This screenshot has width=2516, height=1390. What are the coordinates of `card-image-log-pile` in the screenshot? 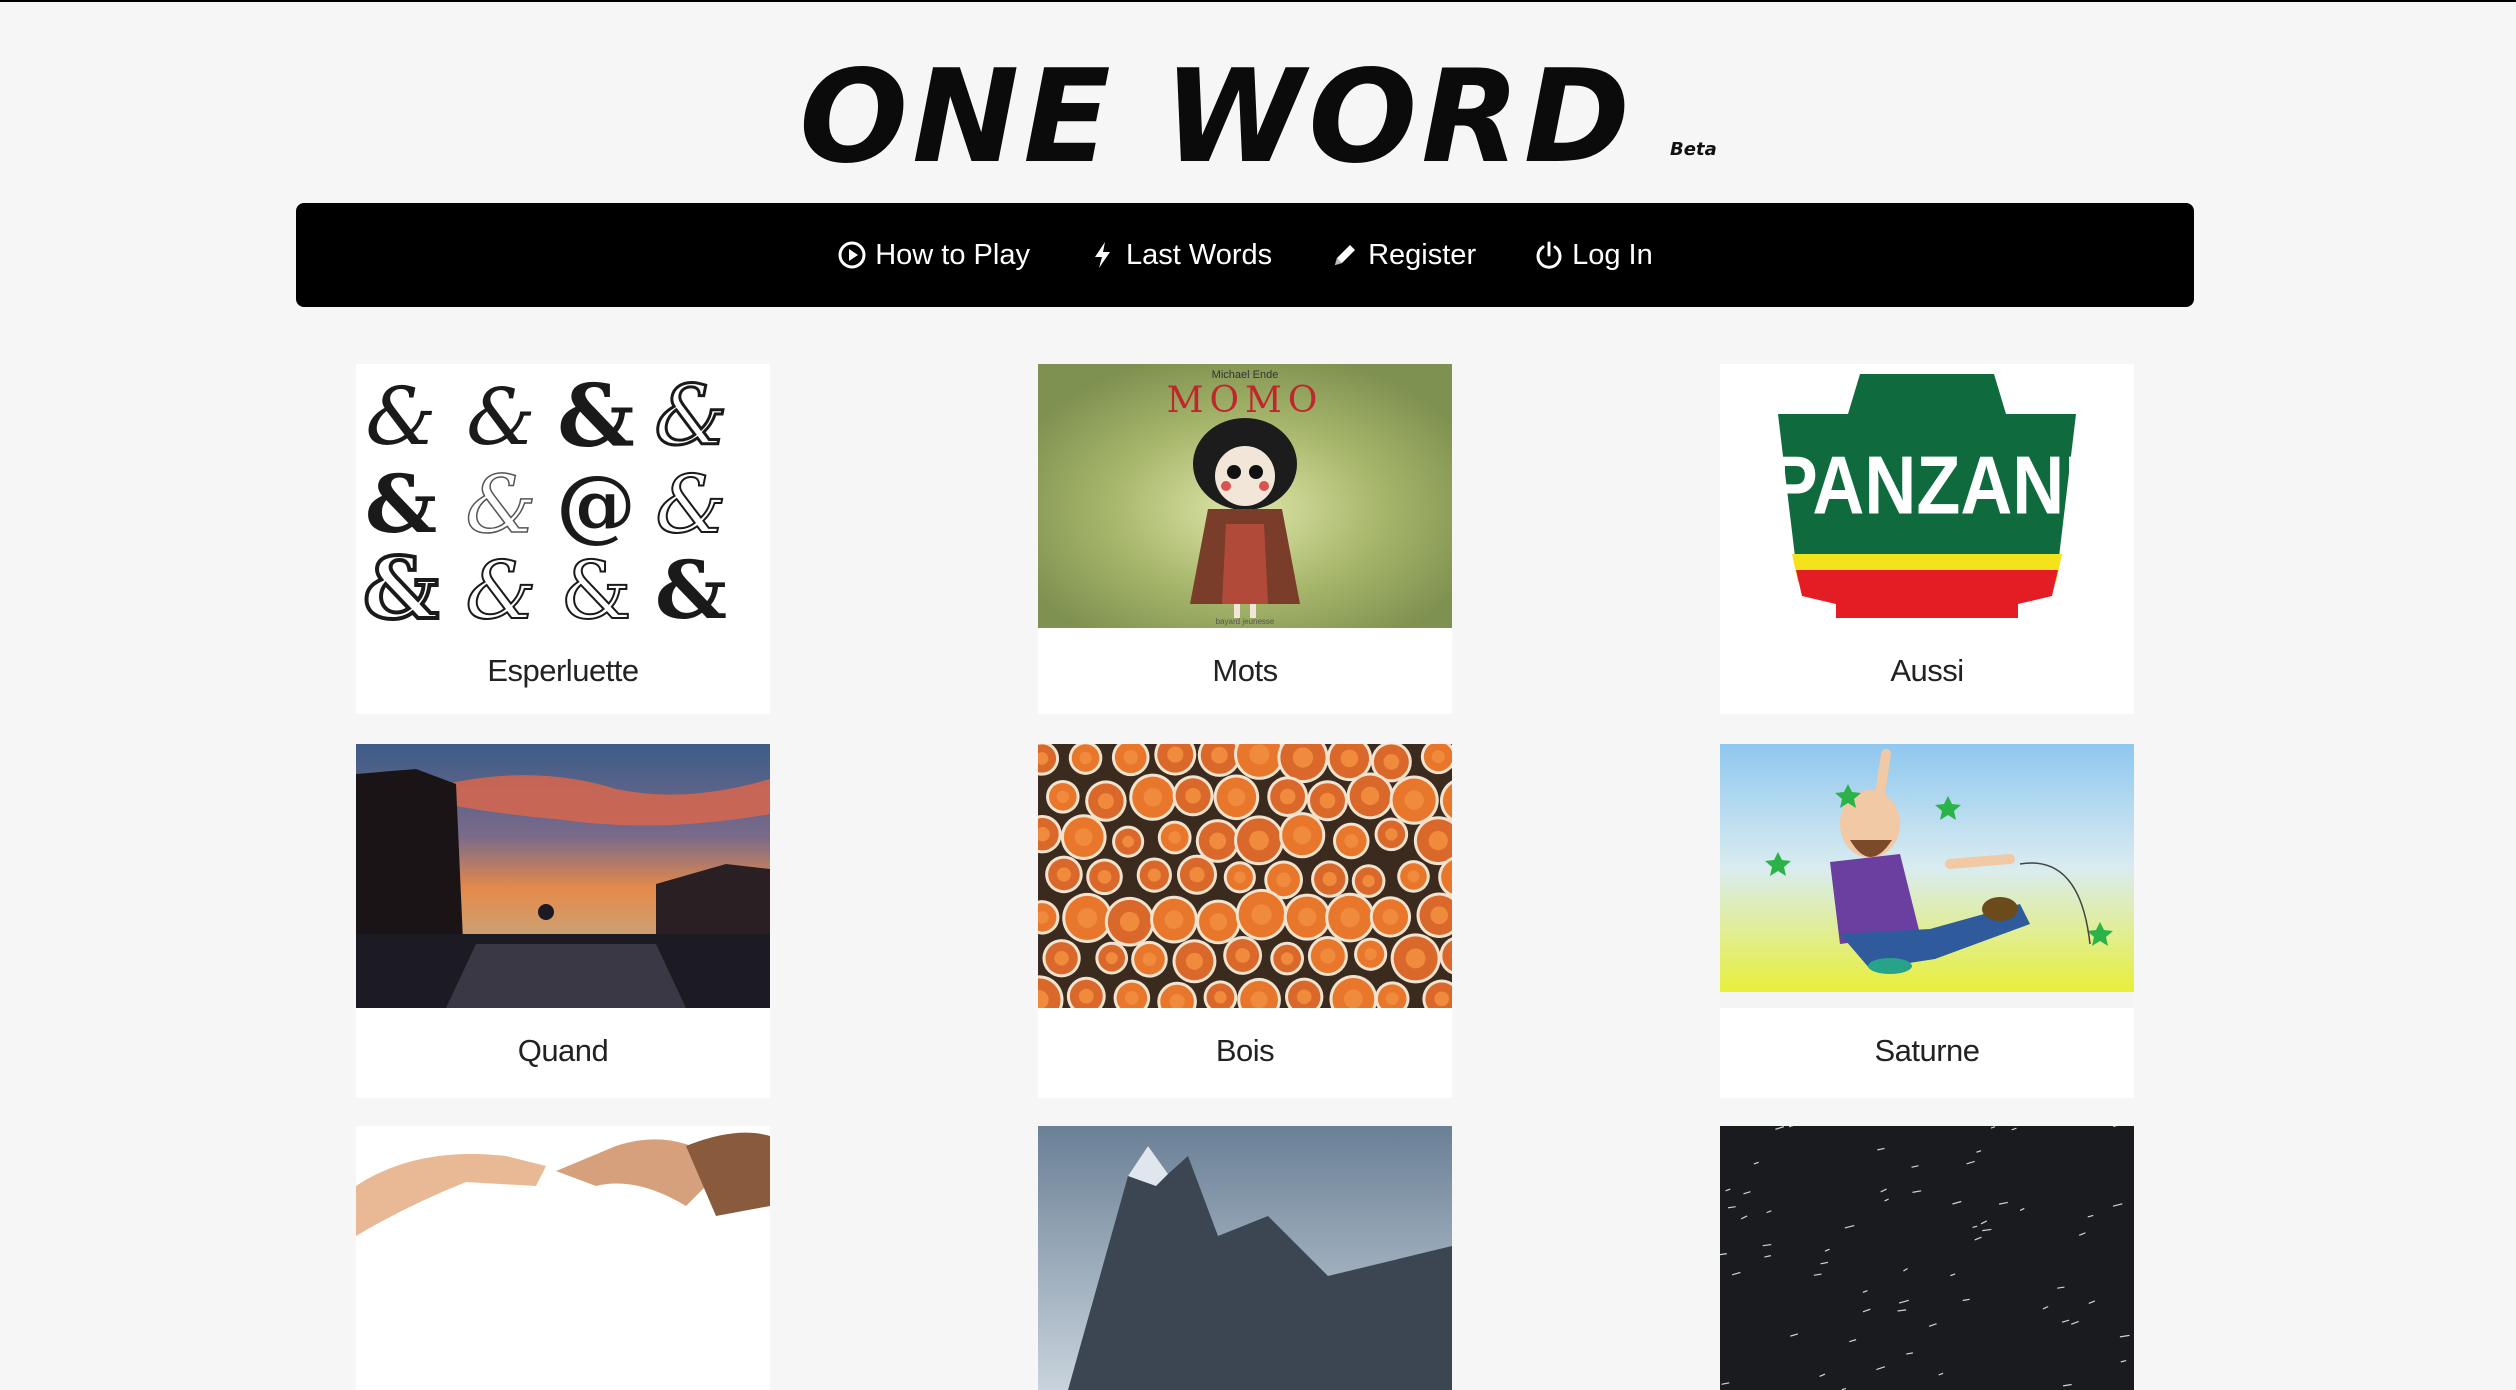 It's located at (1245, 876).